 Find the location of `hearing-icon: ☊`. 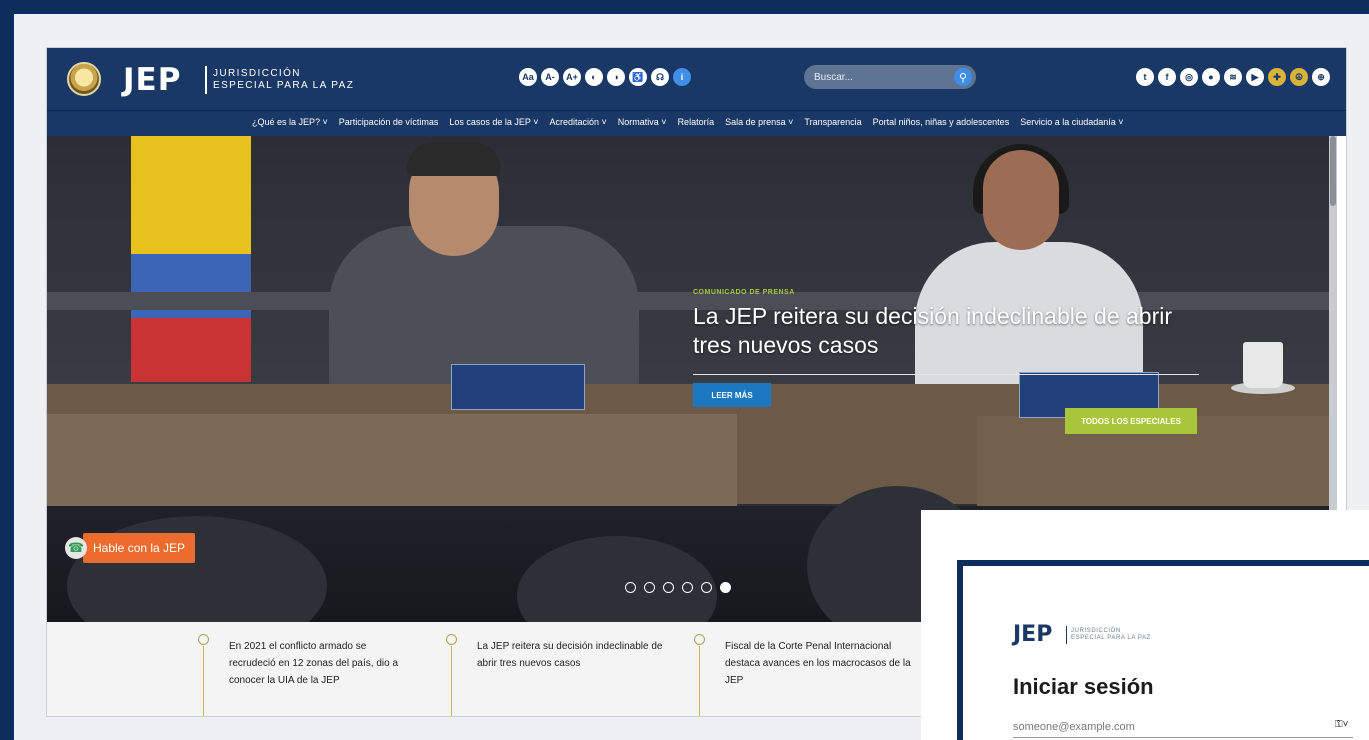

hearing-icon: ☊ is located at coordinates (660, 77).